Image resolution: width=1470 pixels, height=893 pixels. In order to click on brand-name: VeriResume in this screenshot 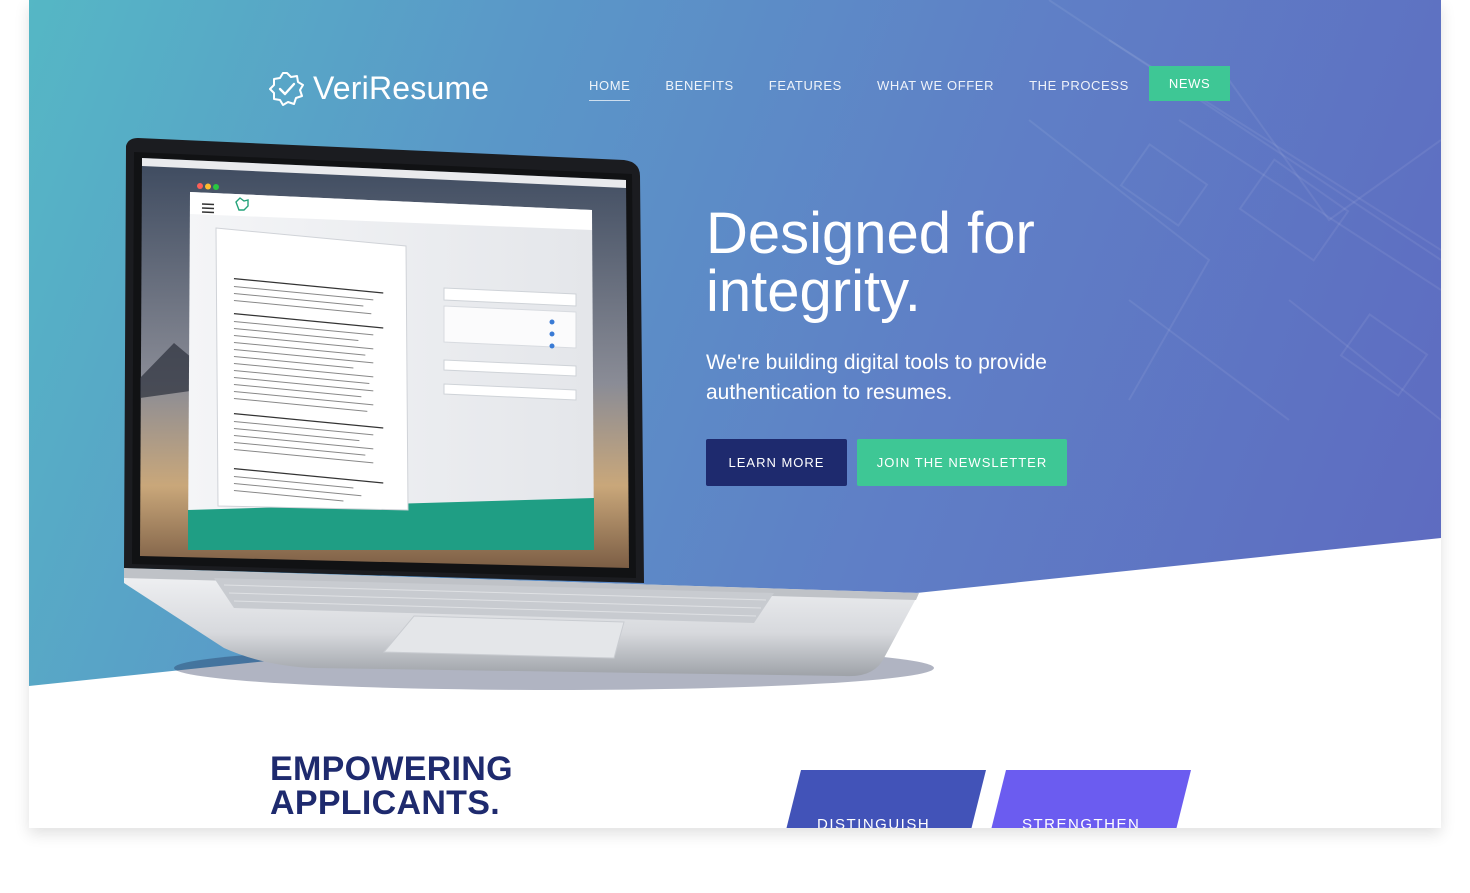, I will do `click(401, 88)`.